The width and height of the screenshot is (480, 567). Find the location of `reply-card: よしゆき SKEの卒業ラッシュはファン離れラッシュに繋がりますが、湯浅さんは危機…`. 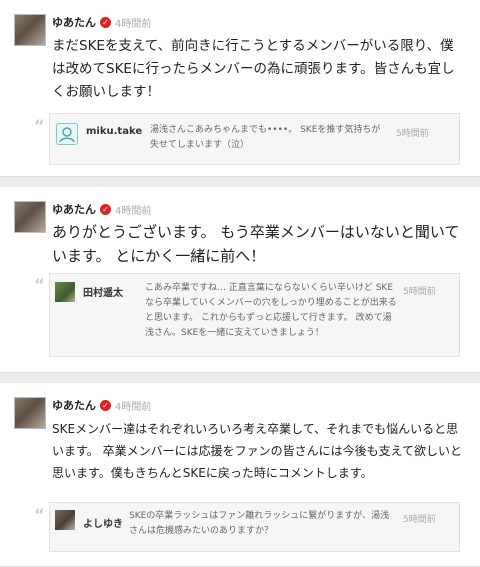

reply-card: よしゆき SKEの卒業ラッシュはファン離れラッシュに繋がりますが、湯浅さんは危機… is located at coordinates (254, 527).